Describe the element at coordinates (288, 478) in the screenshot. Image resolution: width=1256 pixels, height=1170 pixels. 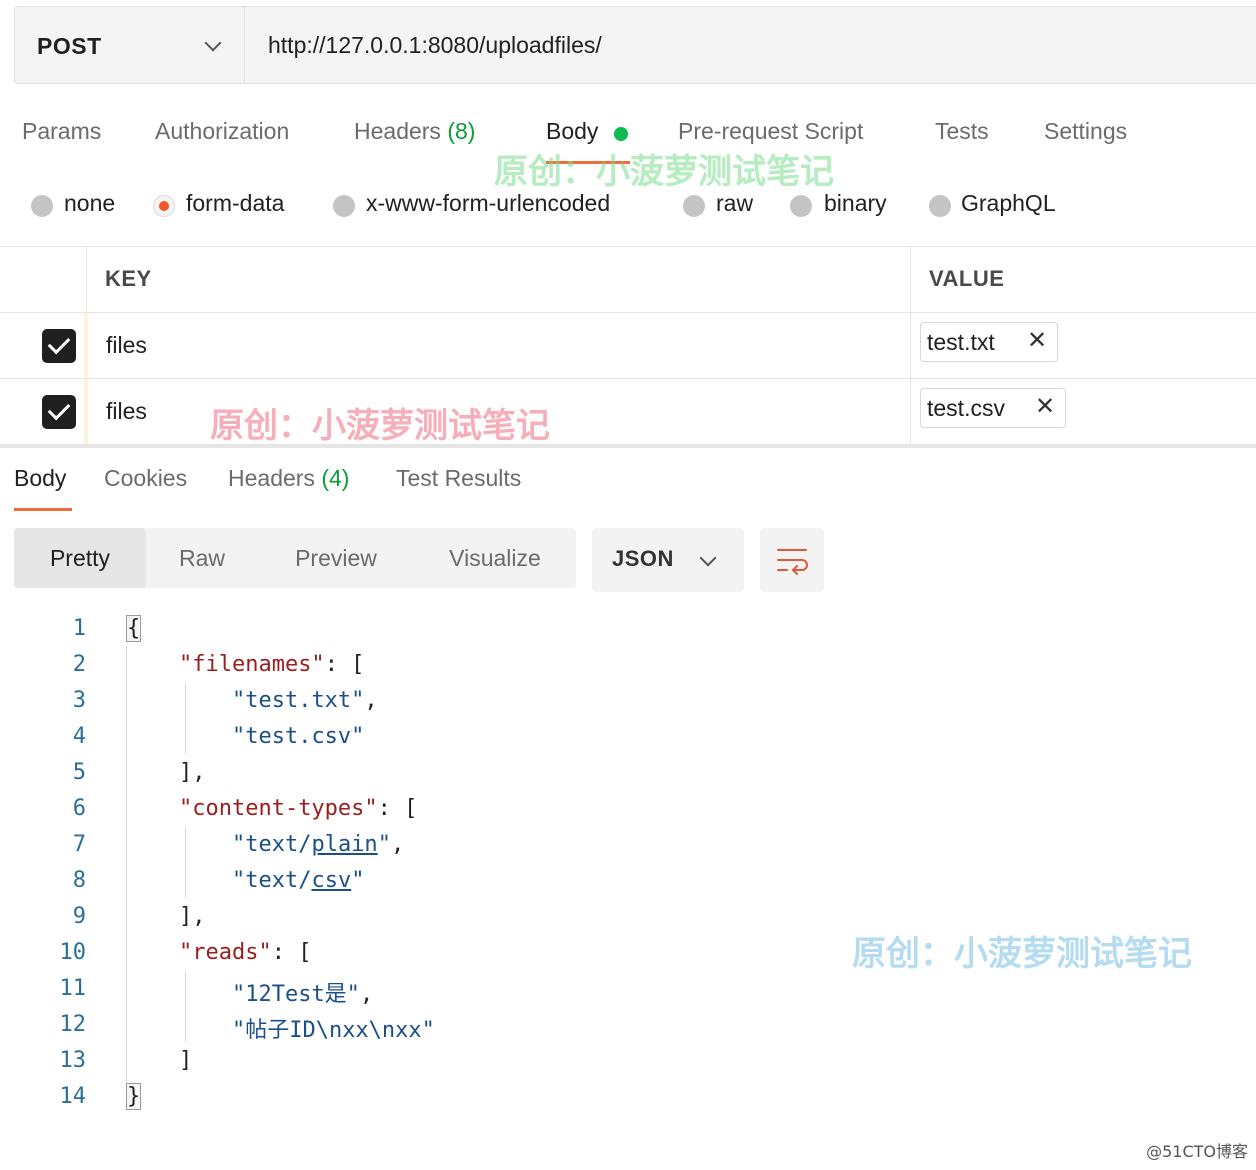
I see `response-tab-headers: Headers (4)` at that location.